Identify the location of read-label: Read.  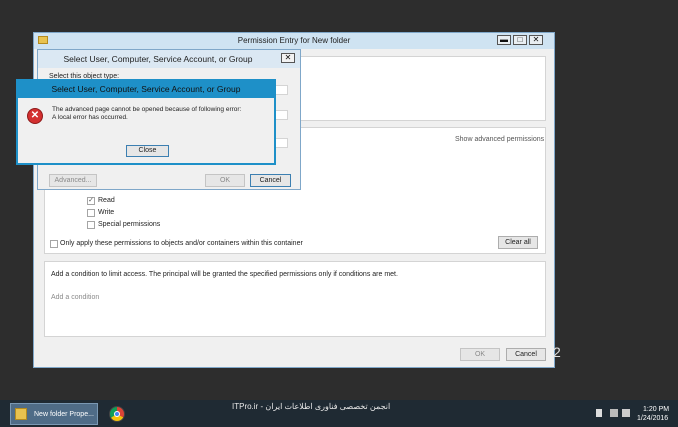
(106, 200).